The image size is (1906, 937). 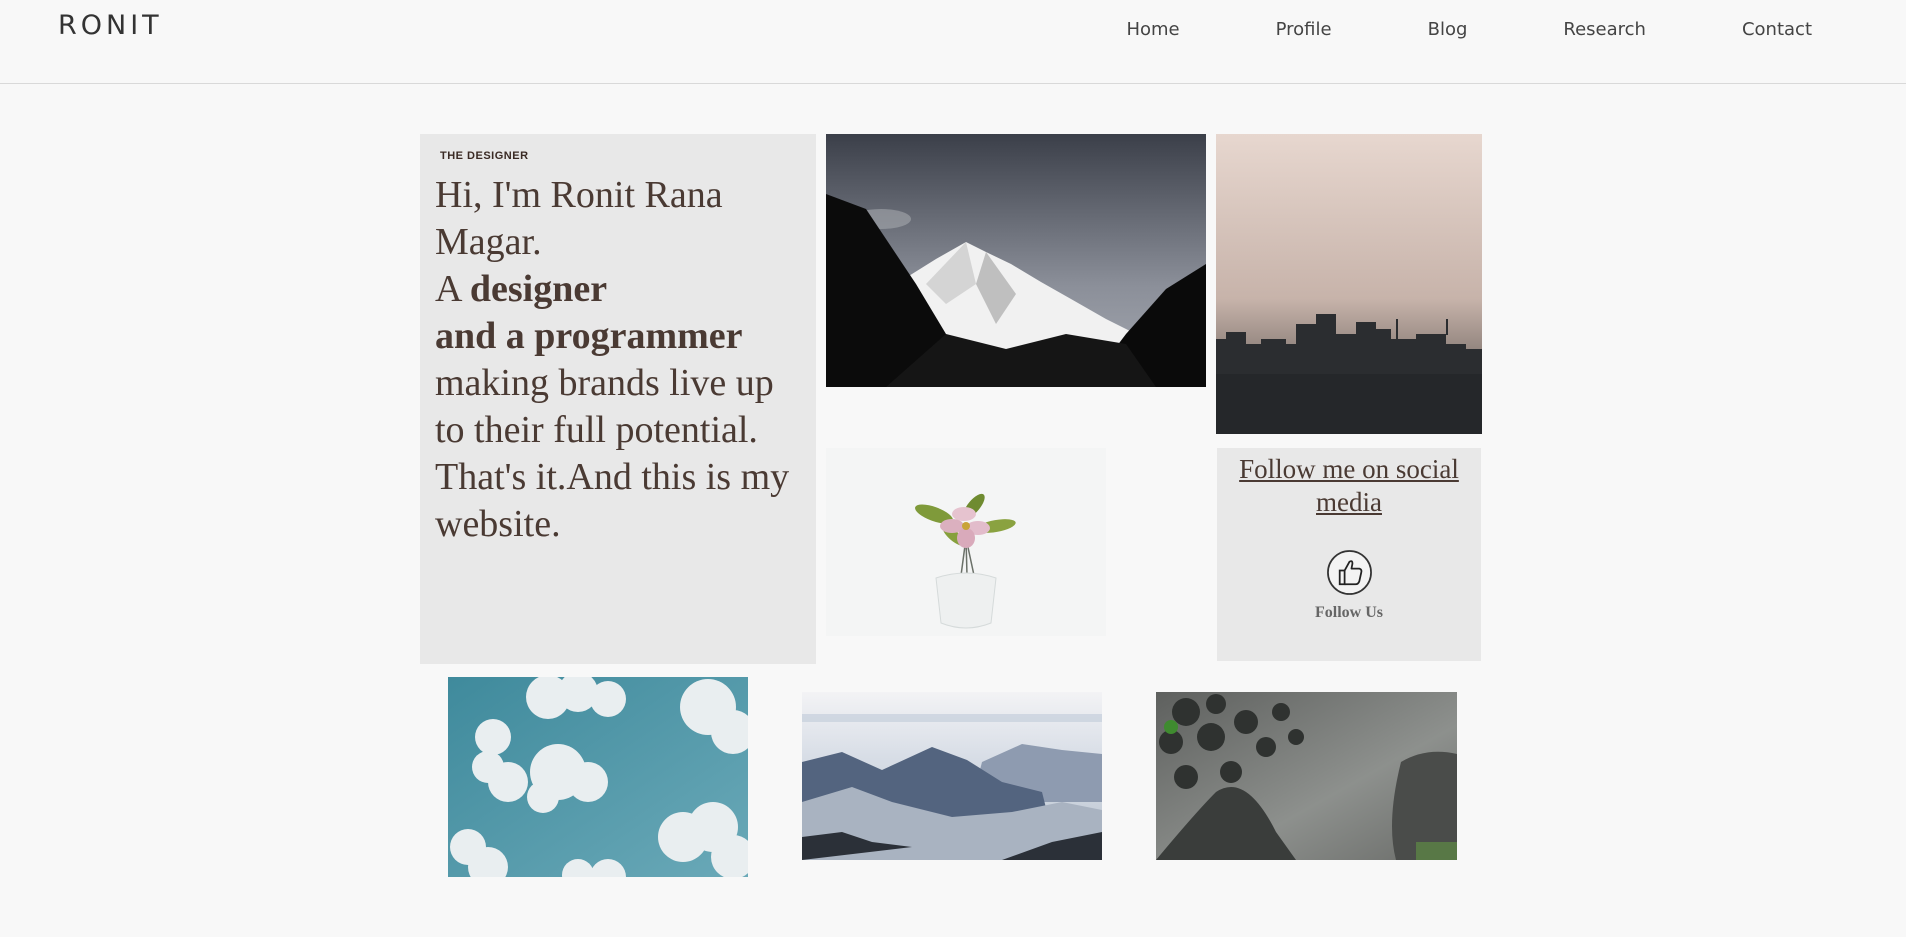 I want to click on city-skyline-photo, so click(x=1349, y=284).